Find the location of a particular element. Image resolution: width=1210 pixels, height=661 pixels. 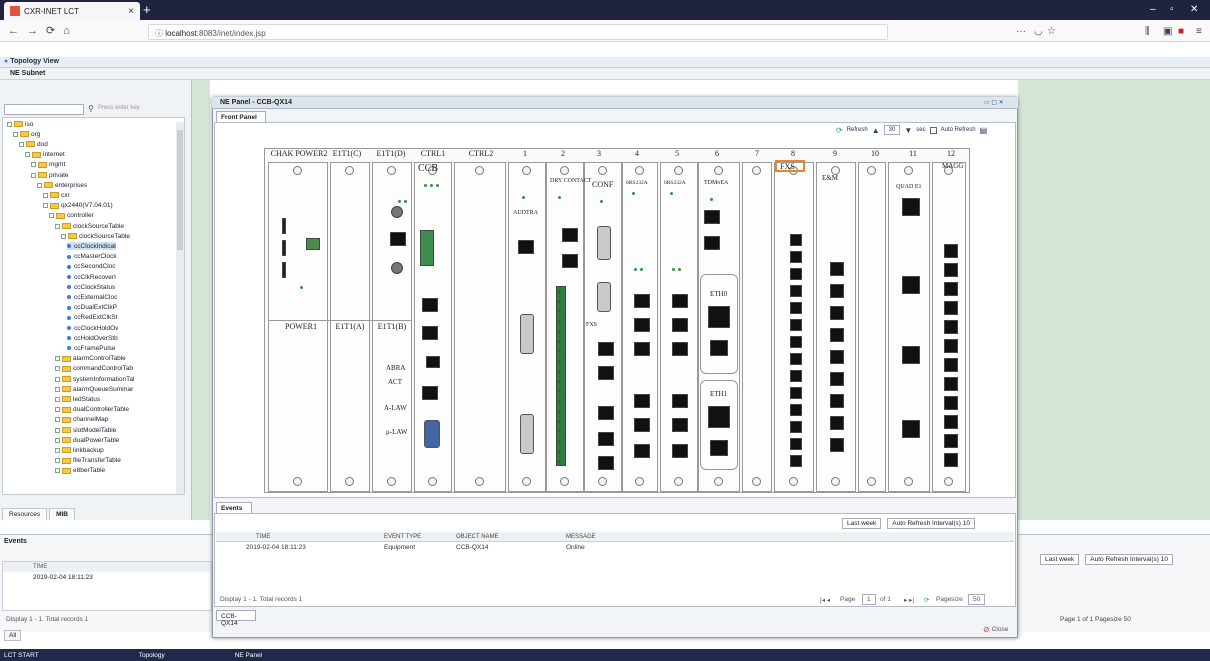

tree-node: cxr is located at coordinates (56, 195).